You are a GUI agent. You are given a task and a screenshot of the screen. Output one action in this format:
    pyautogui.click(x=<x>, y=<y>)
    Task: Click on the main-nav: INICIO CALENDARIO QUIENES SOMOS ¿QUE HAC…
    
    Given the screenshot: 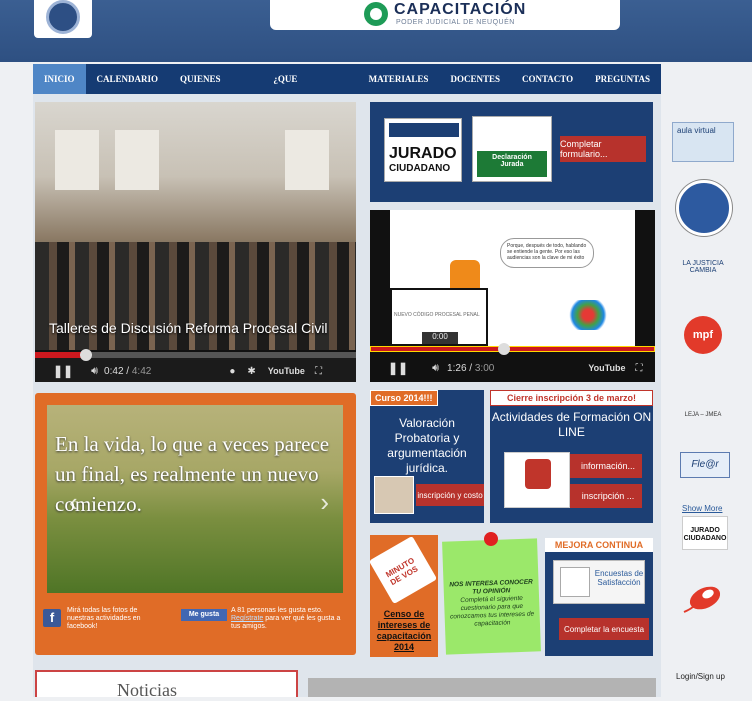 What is the action you would take?
    pyautogui.click(x=347, y=89)
    